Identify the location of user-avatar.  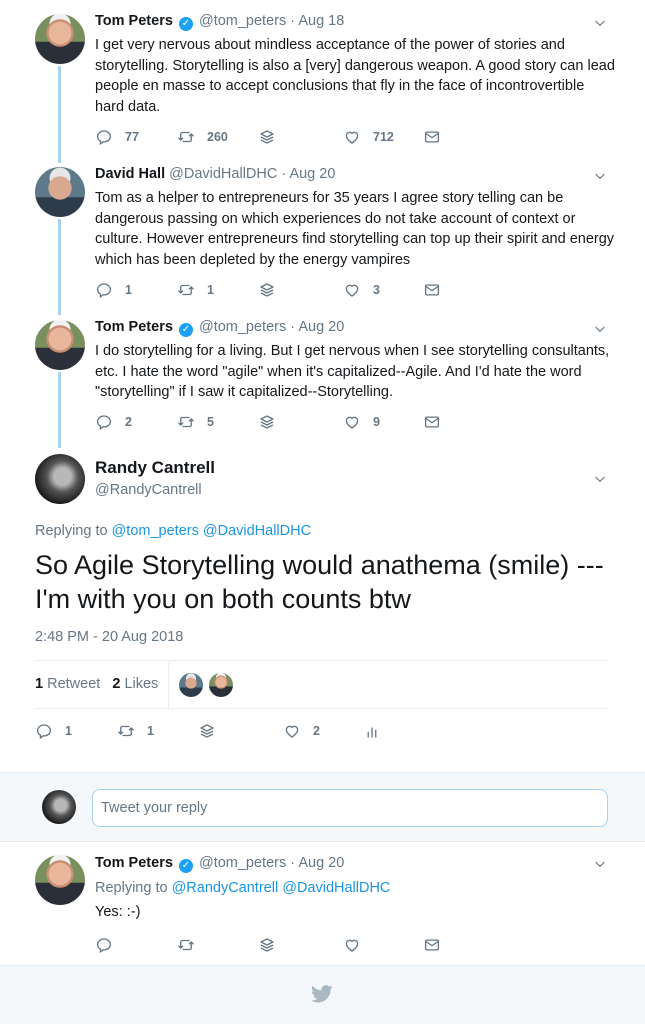
(59, 807).